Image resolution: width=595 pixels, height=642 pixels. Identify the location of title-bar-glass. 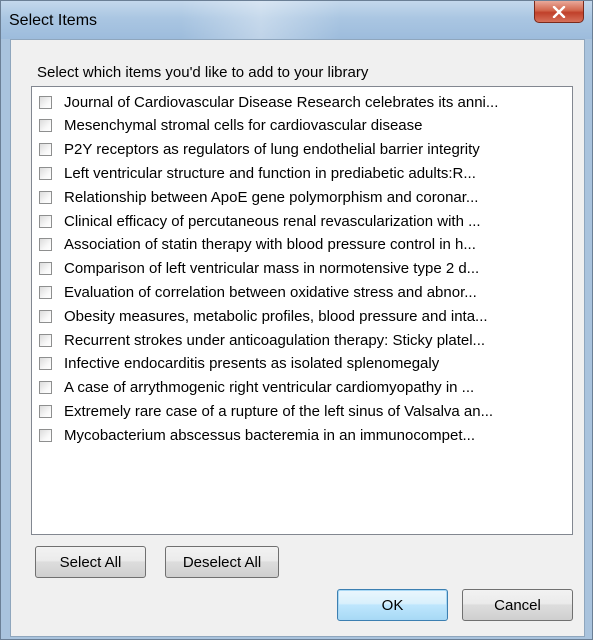
(261, 20).